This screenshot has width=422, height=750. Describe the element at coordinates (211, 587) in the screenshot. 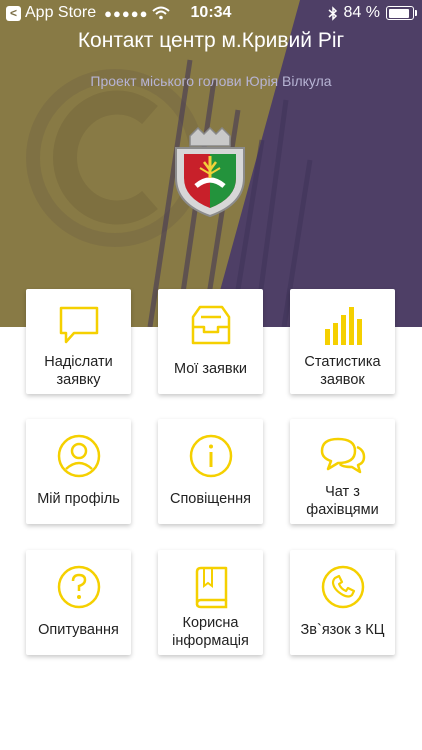

I see `book-icon` at that location.